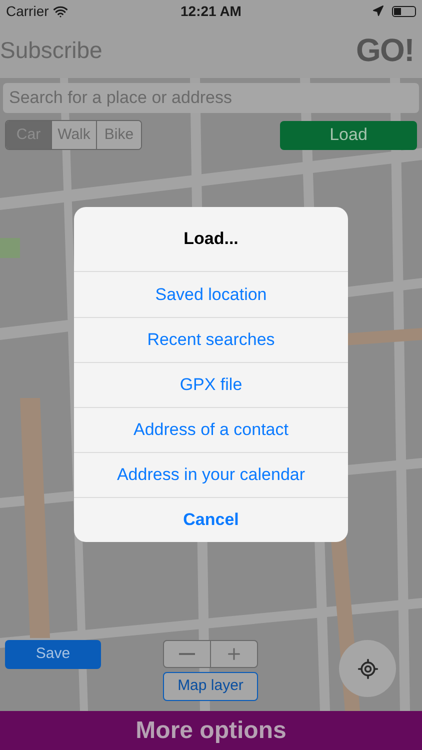 The image size is (422, 750). Describe the element at coordinates (187, 654) in the screenshot. I see `minus-icon` at that location.